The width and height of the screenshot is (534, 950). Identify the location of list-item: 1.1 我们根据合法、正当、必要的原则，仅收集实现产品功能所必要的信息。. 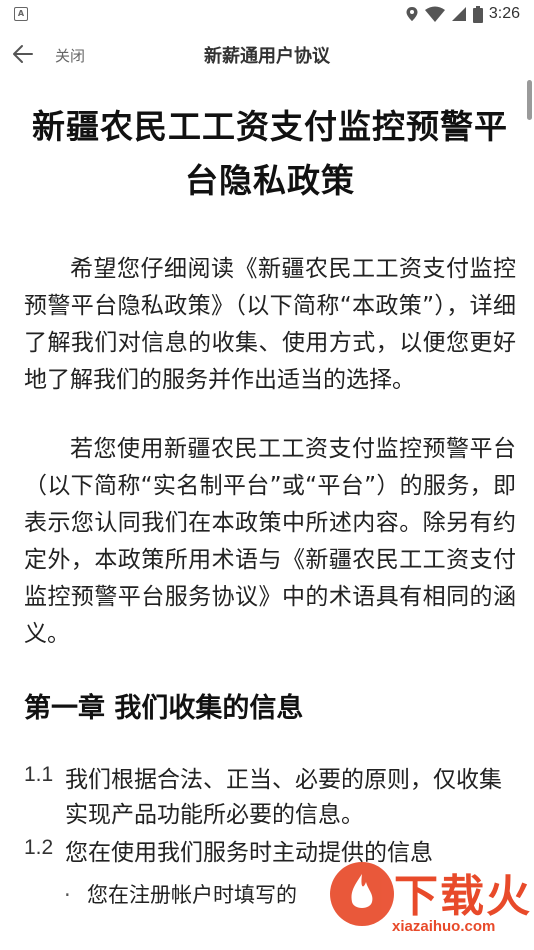
(270, 798).